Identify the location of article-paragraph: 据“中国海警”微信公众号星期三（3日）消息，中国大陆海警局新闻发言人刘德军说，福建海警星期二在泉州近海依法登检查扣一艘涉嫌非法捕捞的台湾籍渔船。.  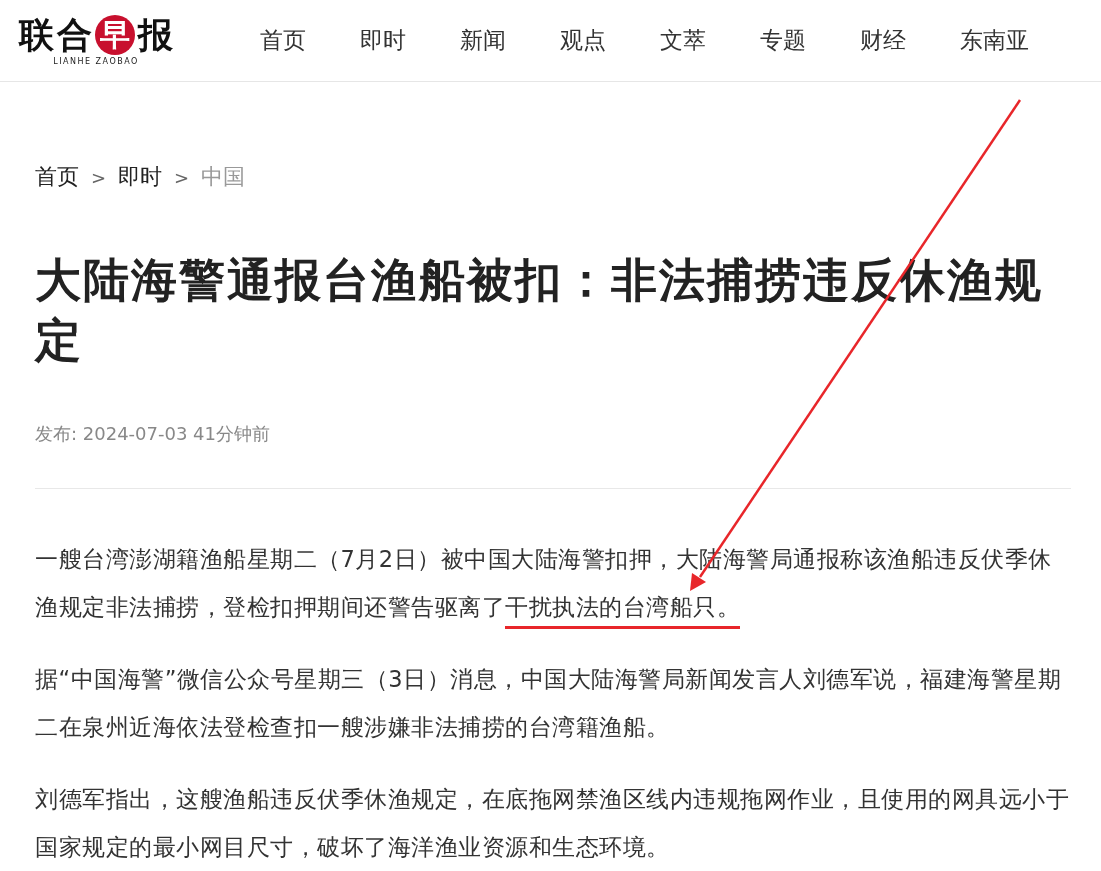
(549, 703).